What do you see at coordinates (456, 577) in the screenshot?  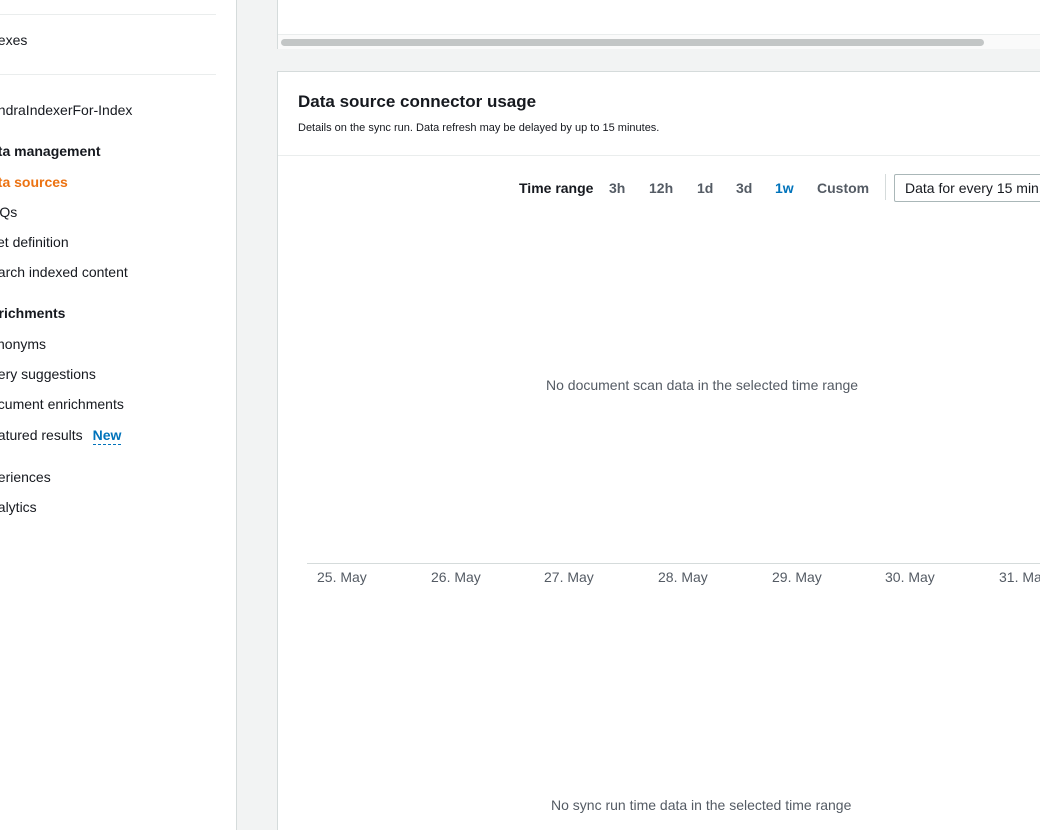 I see `x-tick-label: 26. May` at bounding box center [456, 577].